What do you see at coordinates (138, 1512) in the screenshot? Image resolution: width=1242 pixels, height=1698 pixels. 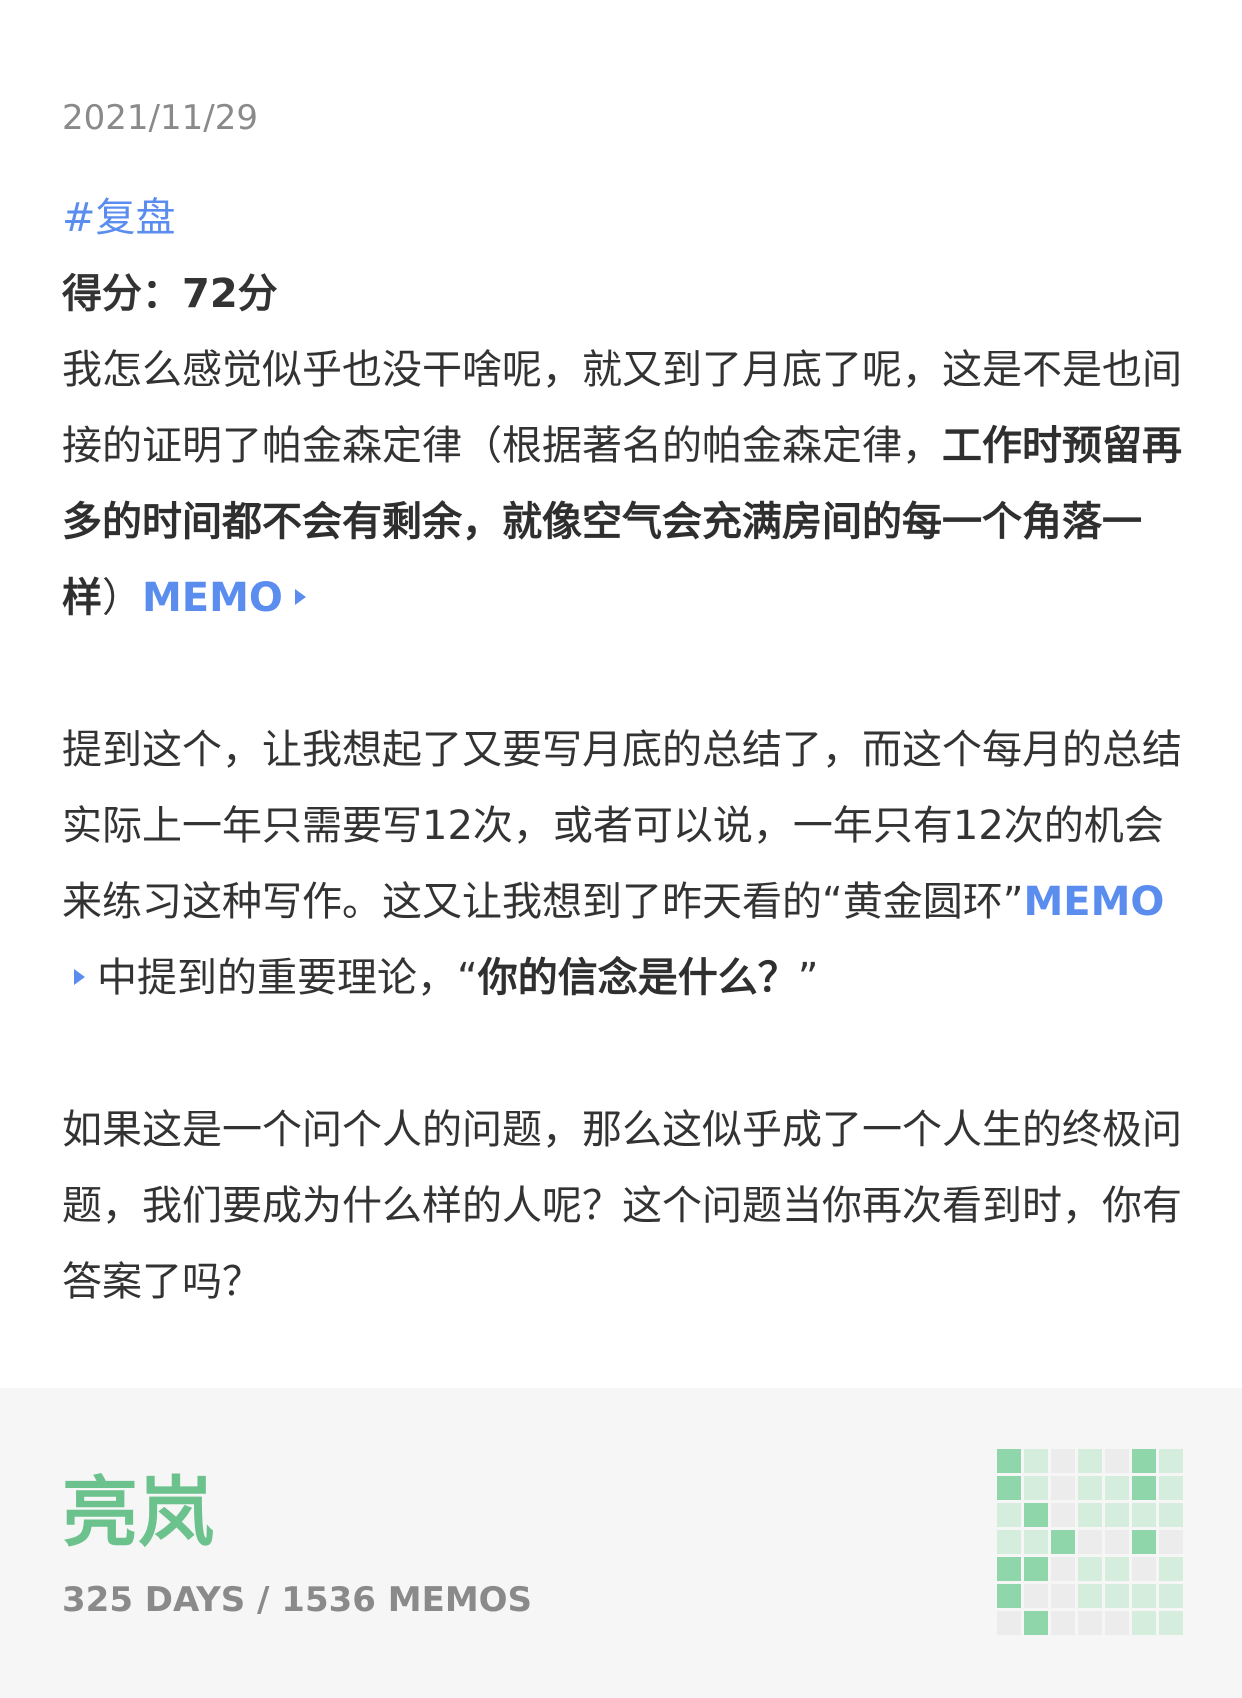 I see `author-name: 亮岚` at bounding box center [138, 1512].